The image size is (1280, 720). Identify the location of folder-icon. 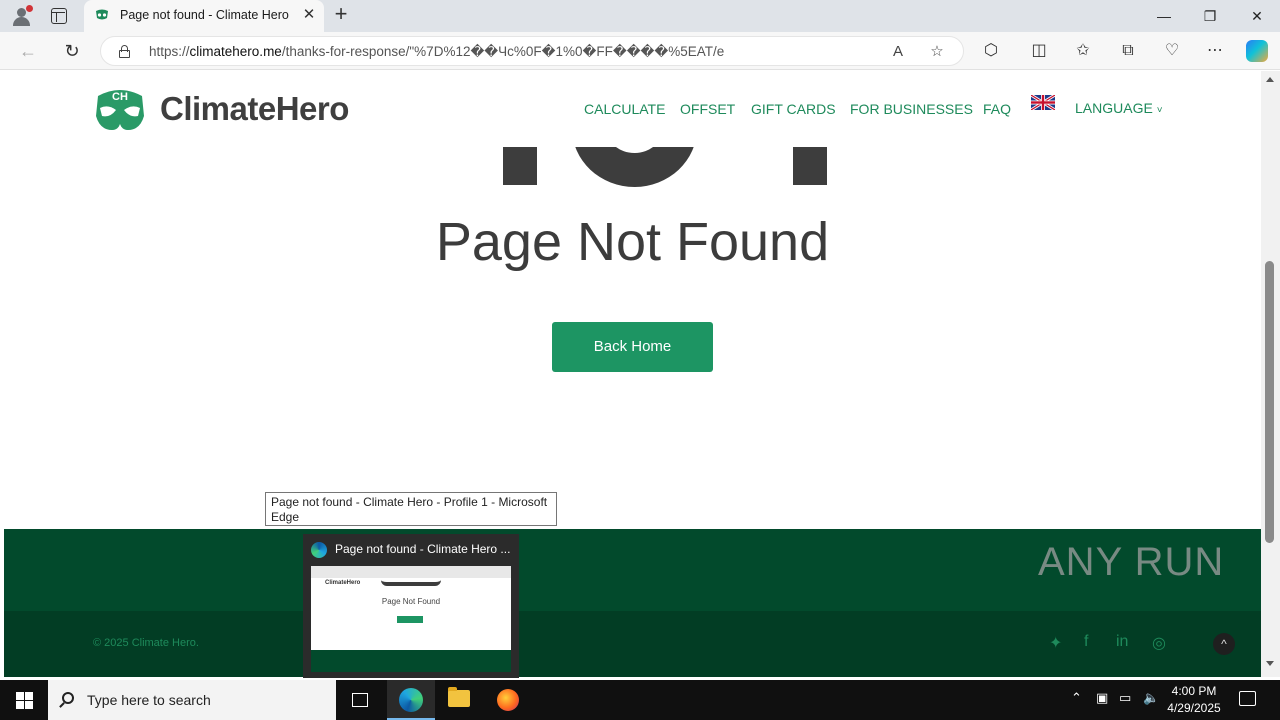
(459, 697).